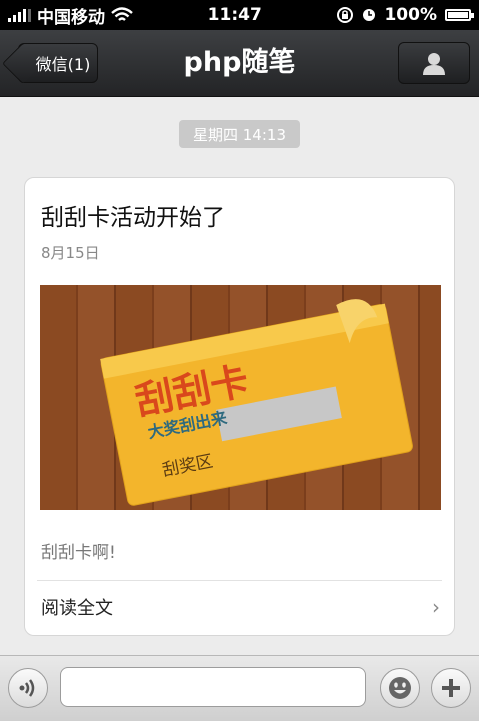  I want to click on read-more-link: 阅读全文 ›, so click(240, 607).